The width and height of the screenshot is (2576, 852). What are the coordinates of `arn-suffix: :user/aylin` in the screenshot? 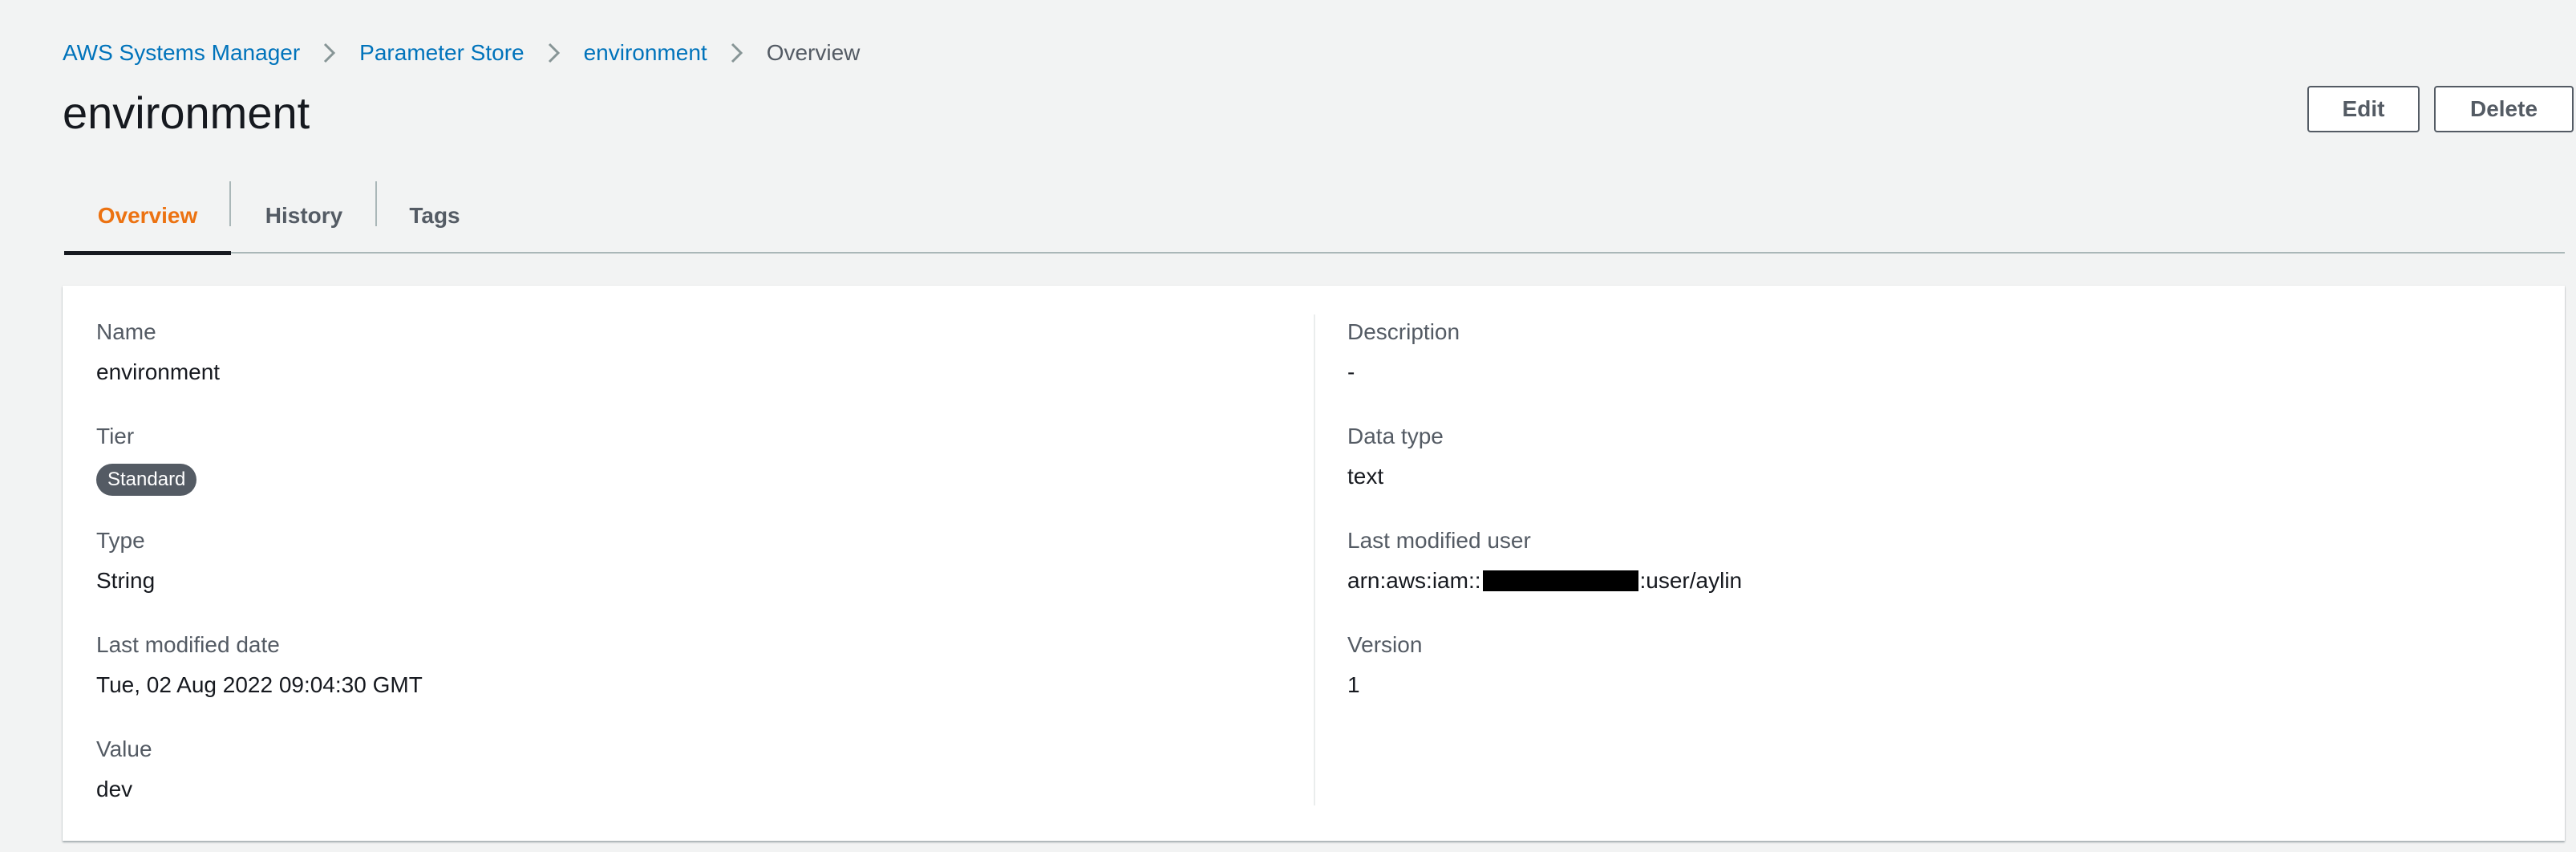 It's located at (1691, 580).